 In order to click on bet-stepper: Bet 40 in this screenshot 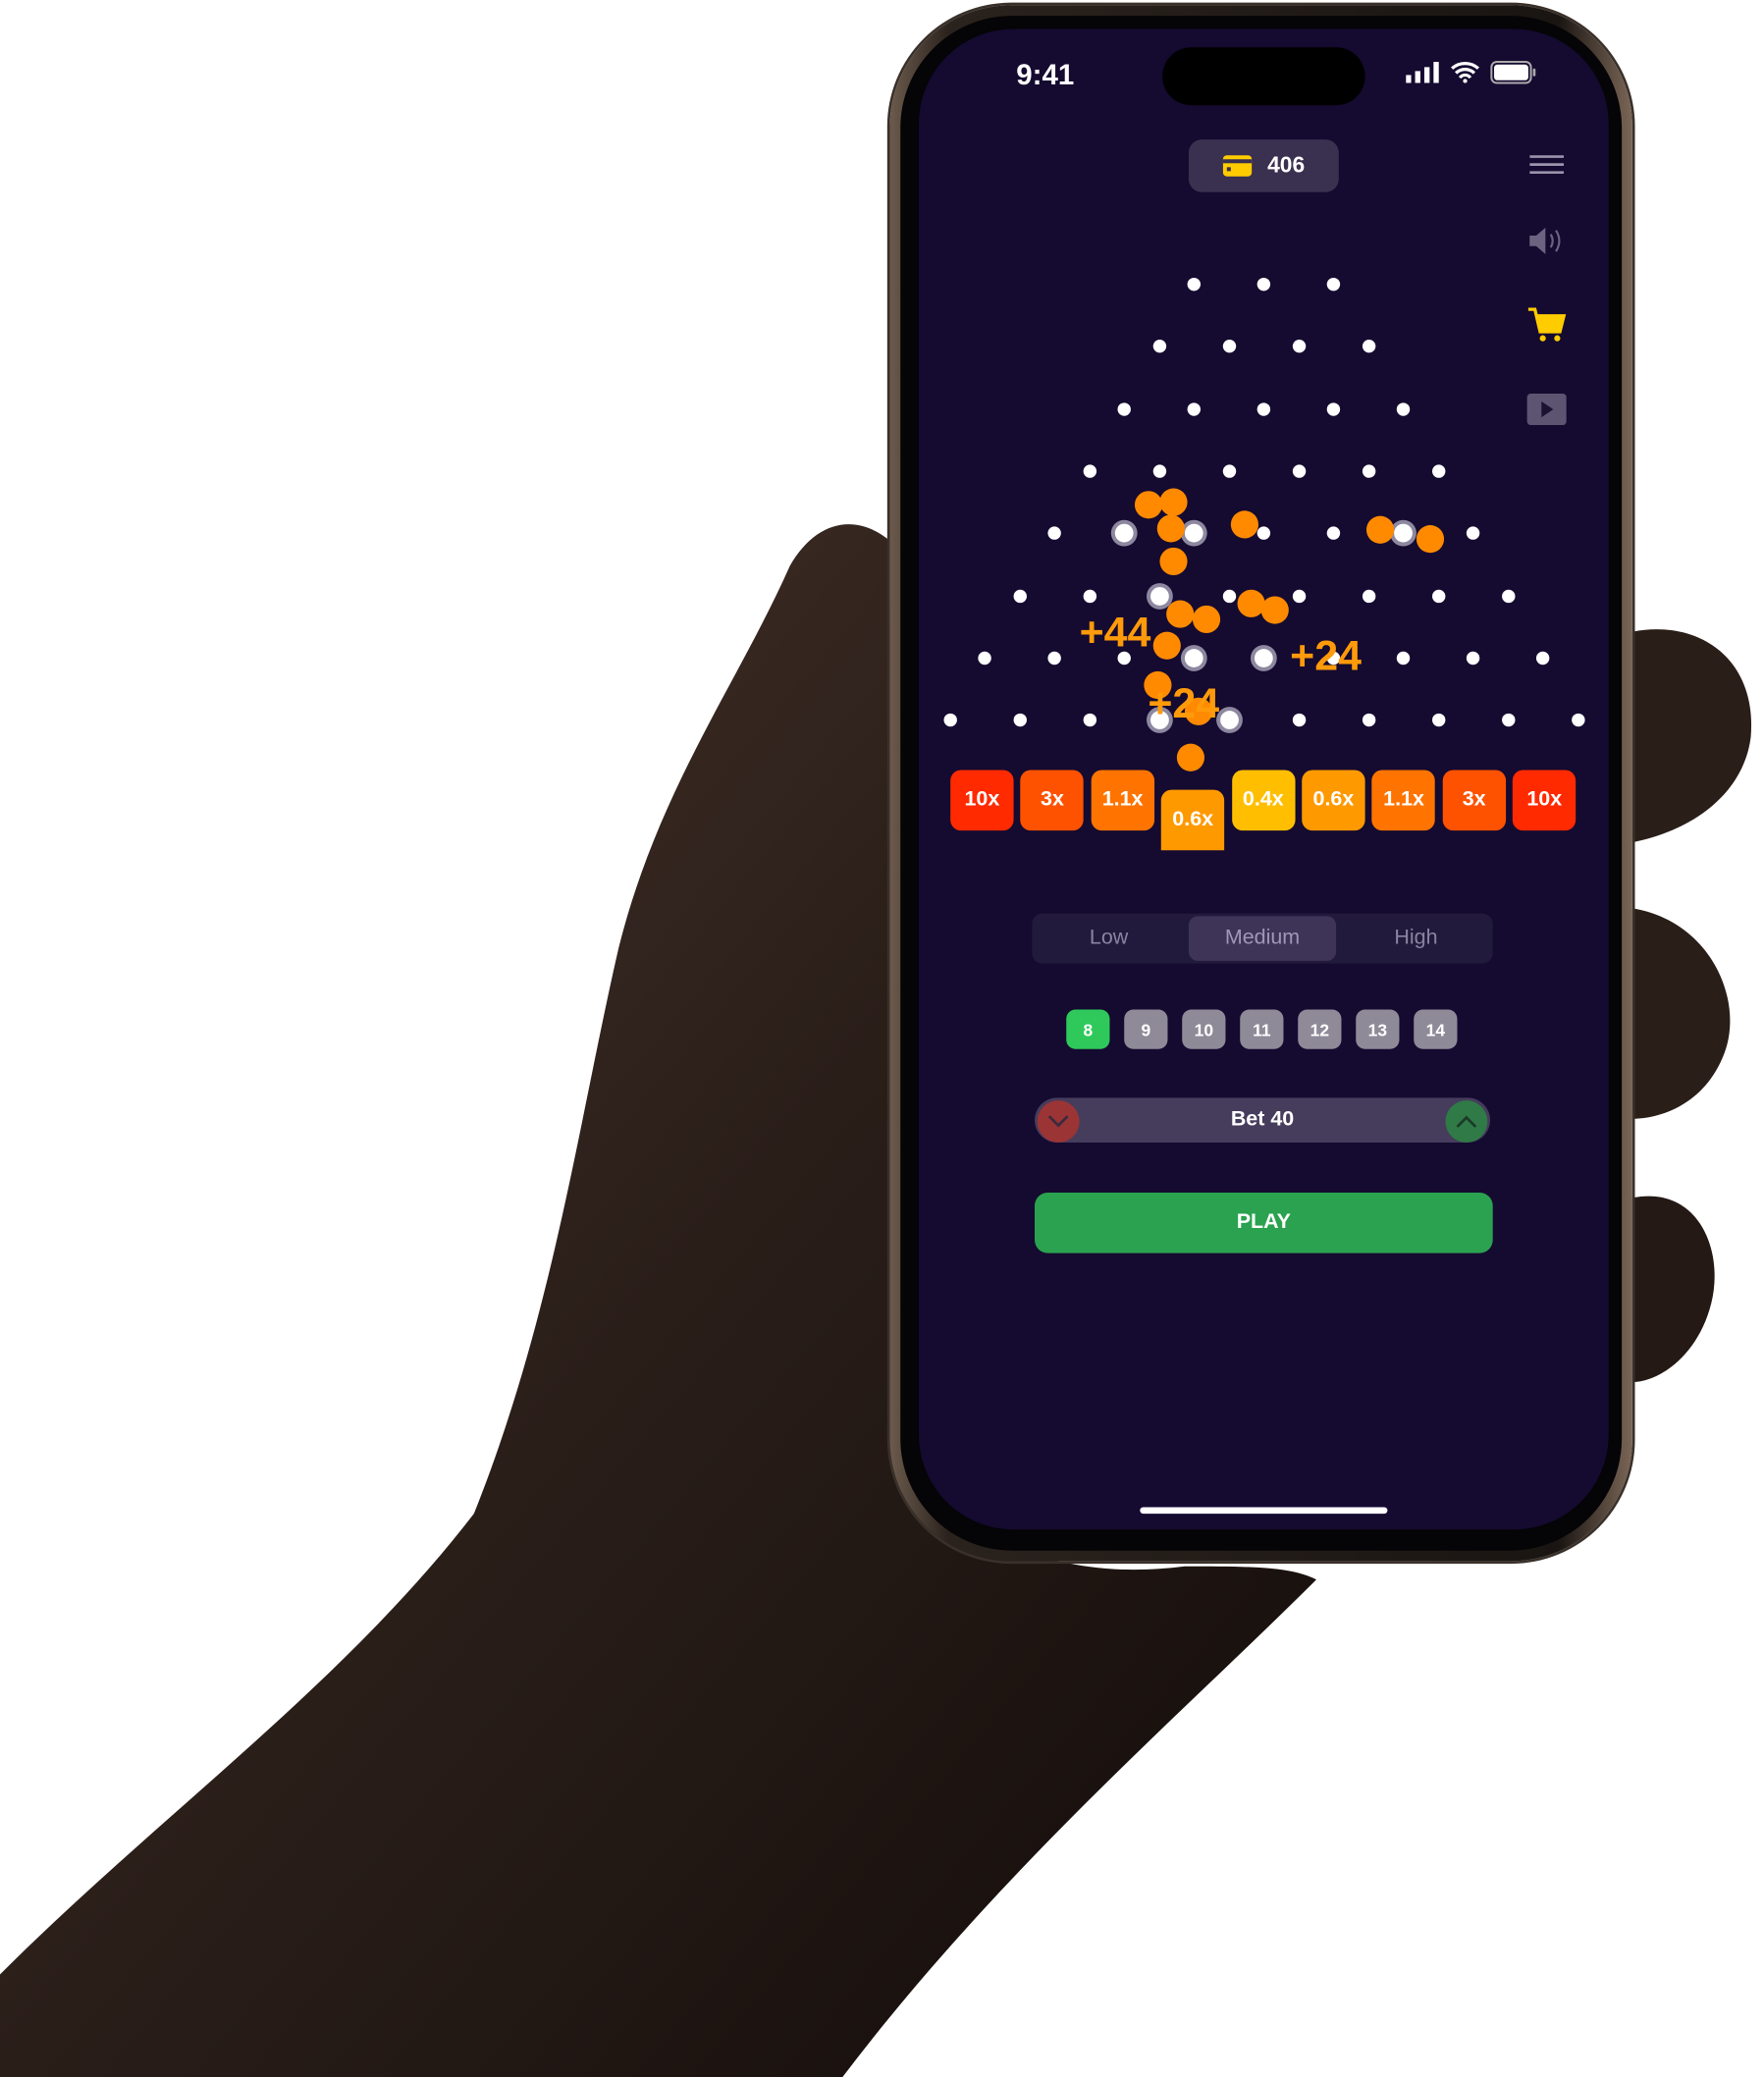, I will do `click(1263, 1120)`.